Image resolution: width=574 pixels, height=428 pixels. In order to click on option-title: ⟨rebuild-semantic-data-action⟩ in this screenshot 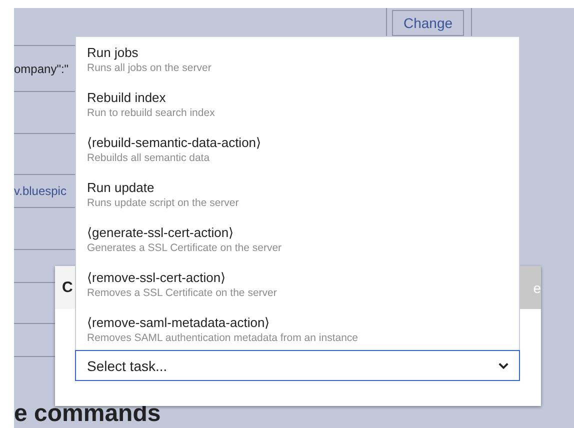, I will do `click(303, 143)`.